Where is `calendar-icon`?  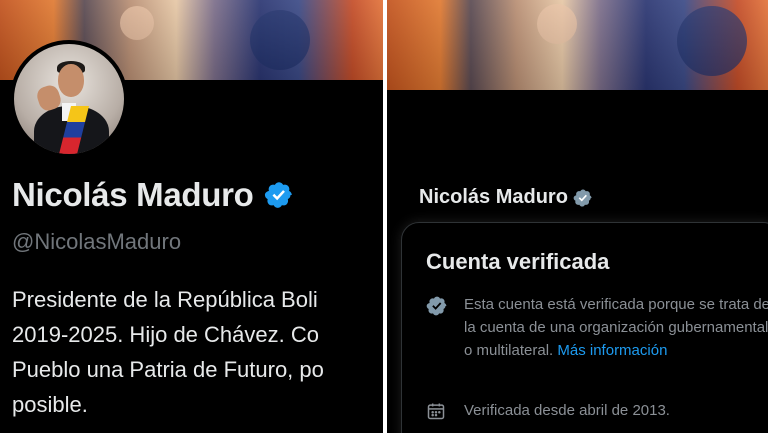
calendar-icon is located at coordinates (436, 411).